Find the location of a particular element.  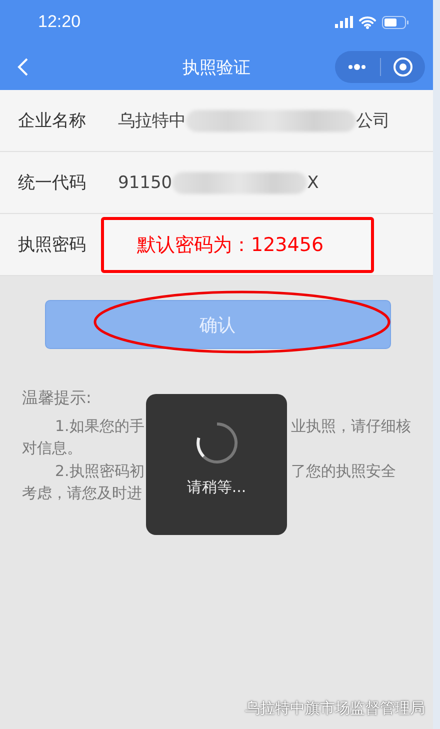

tip-text: 了您的执照安全 is located at coordinates (343, 471).